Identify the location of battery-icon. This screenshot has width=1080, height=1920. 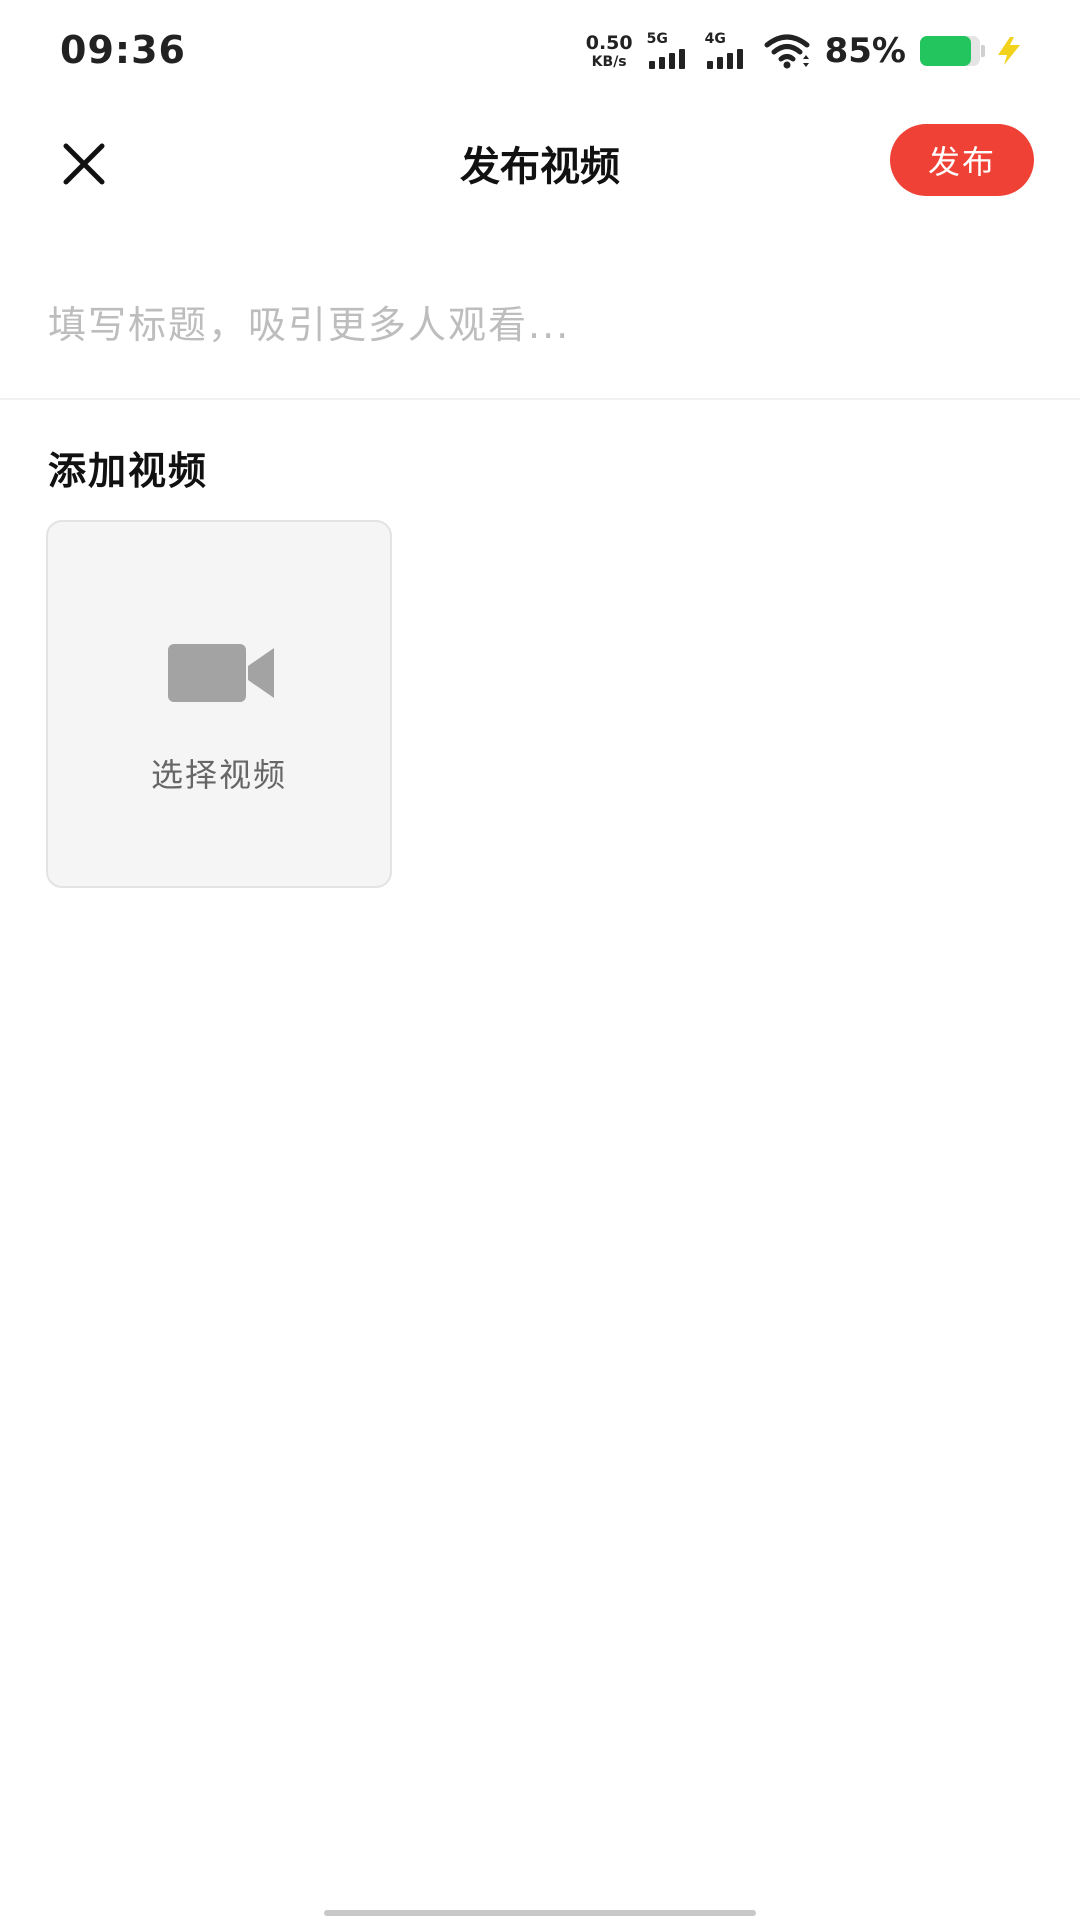
(952, 51).